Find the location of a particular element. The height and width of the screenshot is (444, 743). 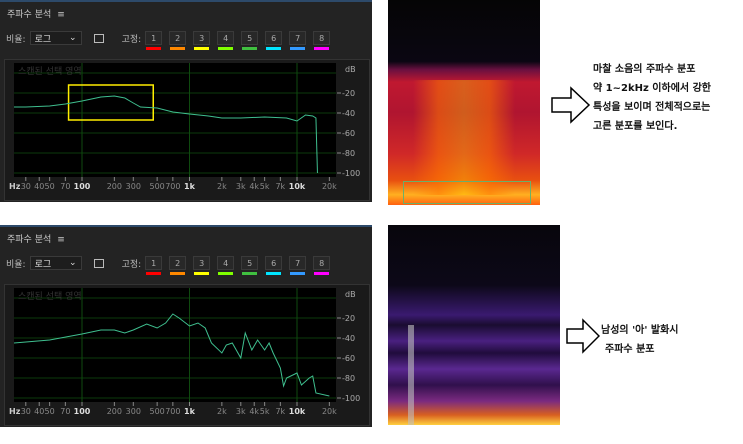

scale-label: 비율: is located at coordinates (16, 39).